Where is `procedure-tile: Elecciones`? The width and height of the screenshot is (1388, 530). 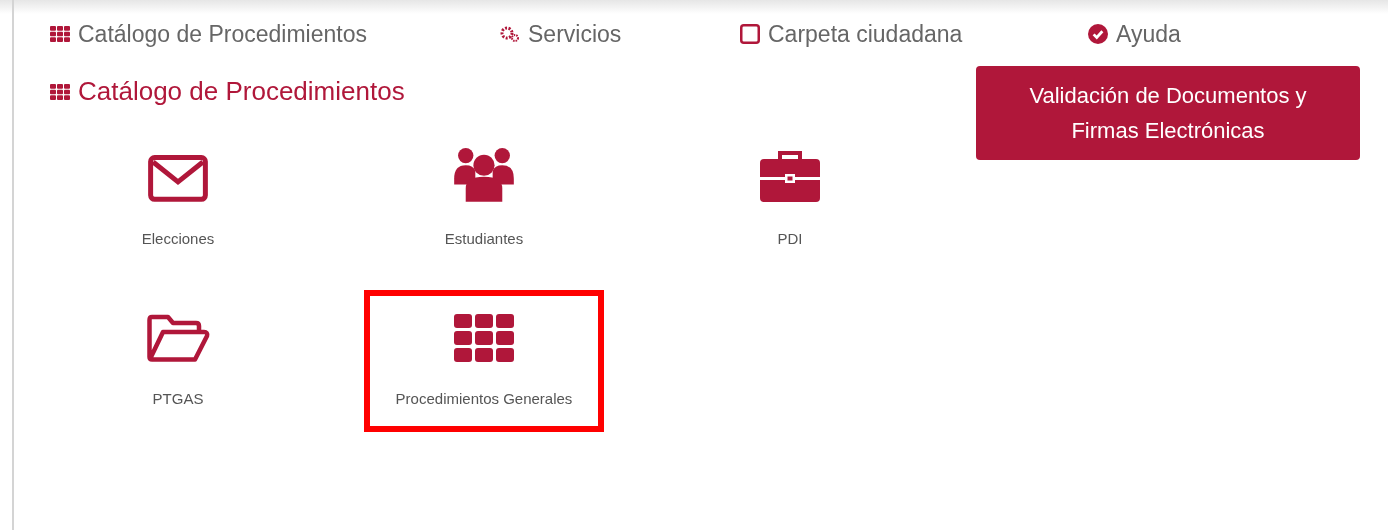
procedure-tile: Elecciones is located at coordinates (178, 201).